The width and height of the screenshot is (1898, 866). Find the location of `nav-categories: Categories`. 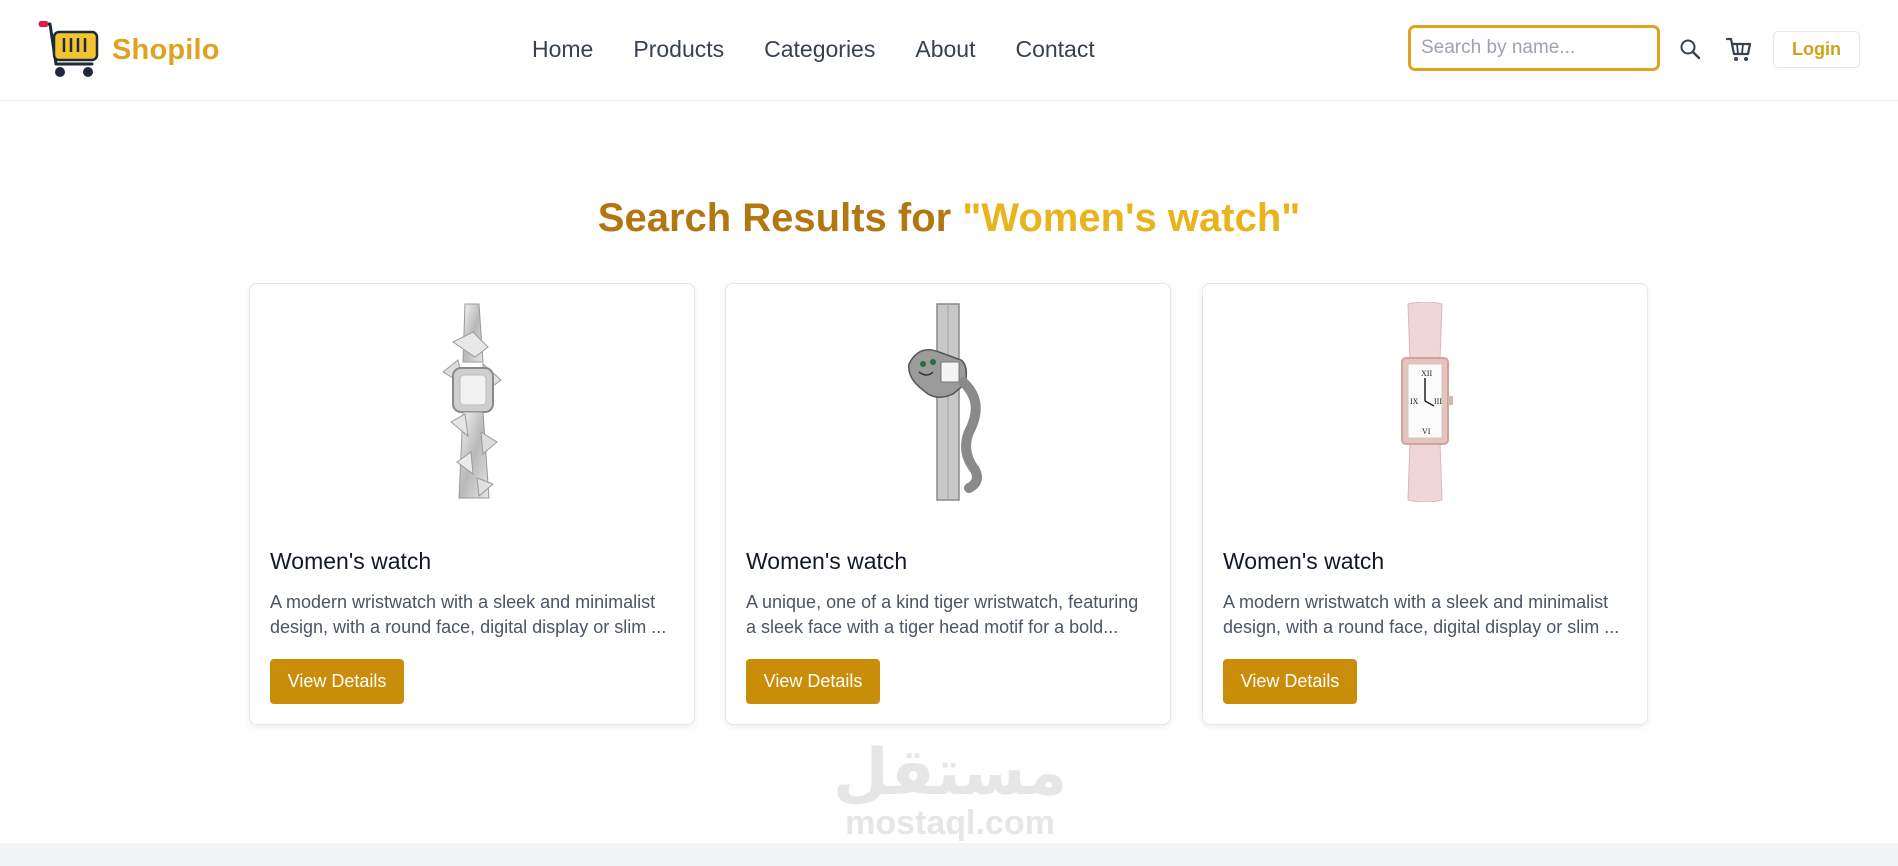

nav-categories: Categories is located at coordinates (819, 49).